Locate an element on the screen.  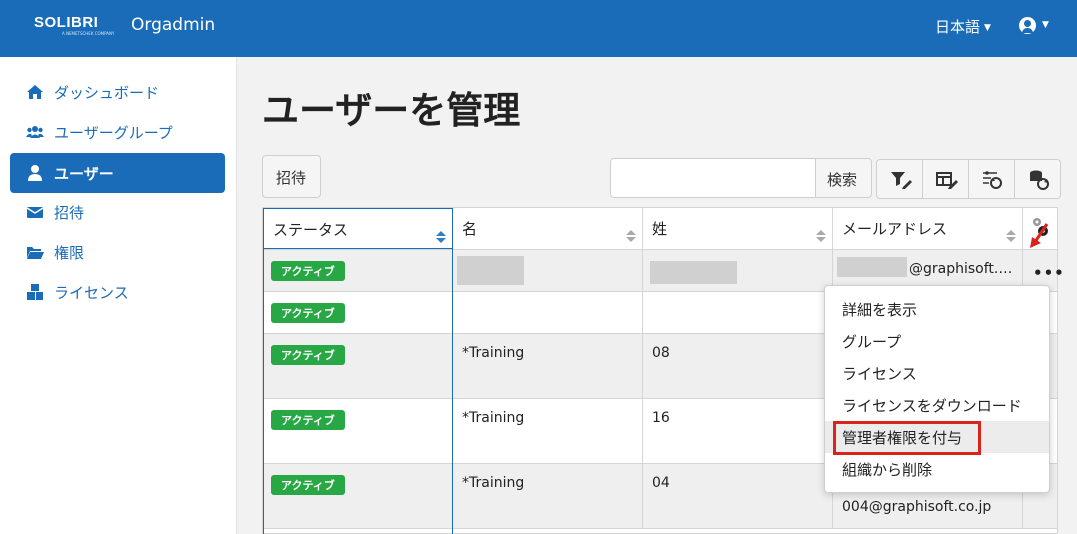
filter-reset-icon is located at coordinates (992, 180).